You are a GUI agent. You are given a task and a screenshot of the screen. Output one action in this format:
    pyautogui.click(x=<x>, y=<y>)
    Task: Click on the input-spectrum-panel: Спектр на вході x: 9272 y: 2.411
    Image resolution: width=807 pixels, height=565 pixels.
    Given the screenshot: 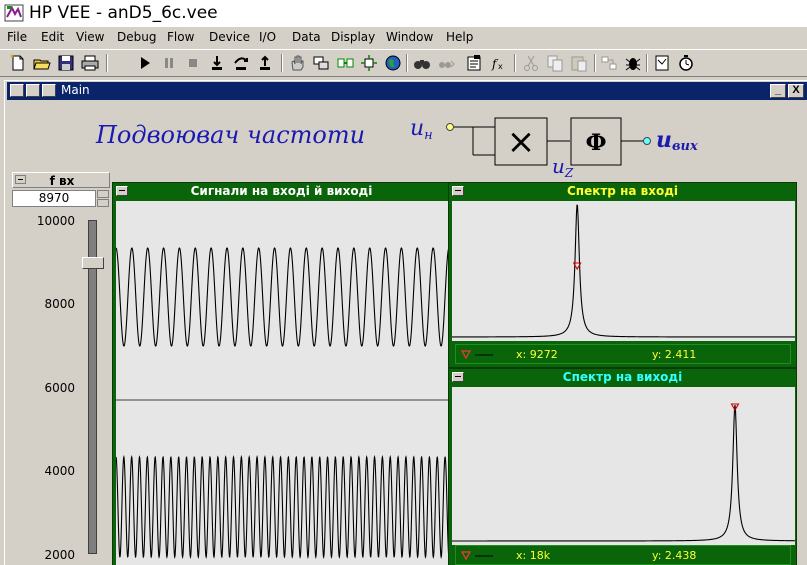 What is the action you would take?
    pyautogui.click(x=622, y=275)
    